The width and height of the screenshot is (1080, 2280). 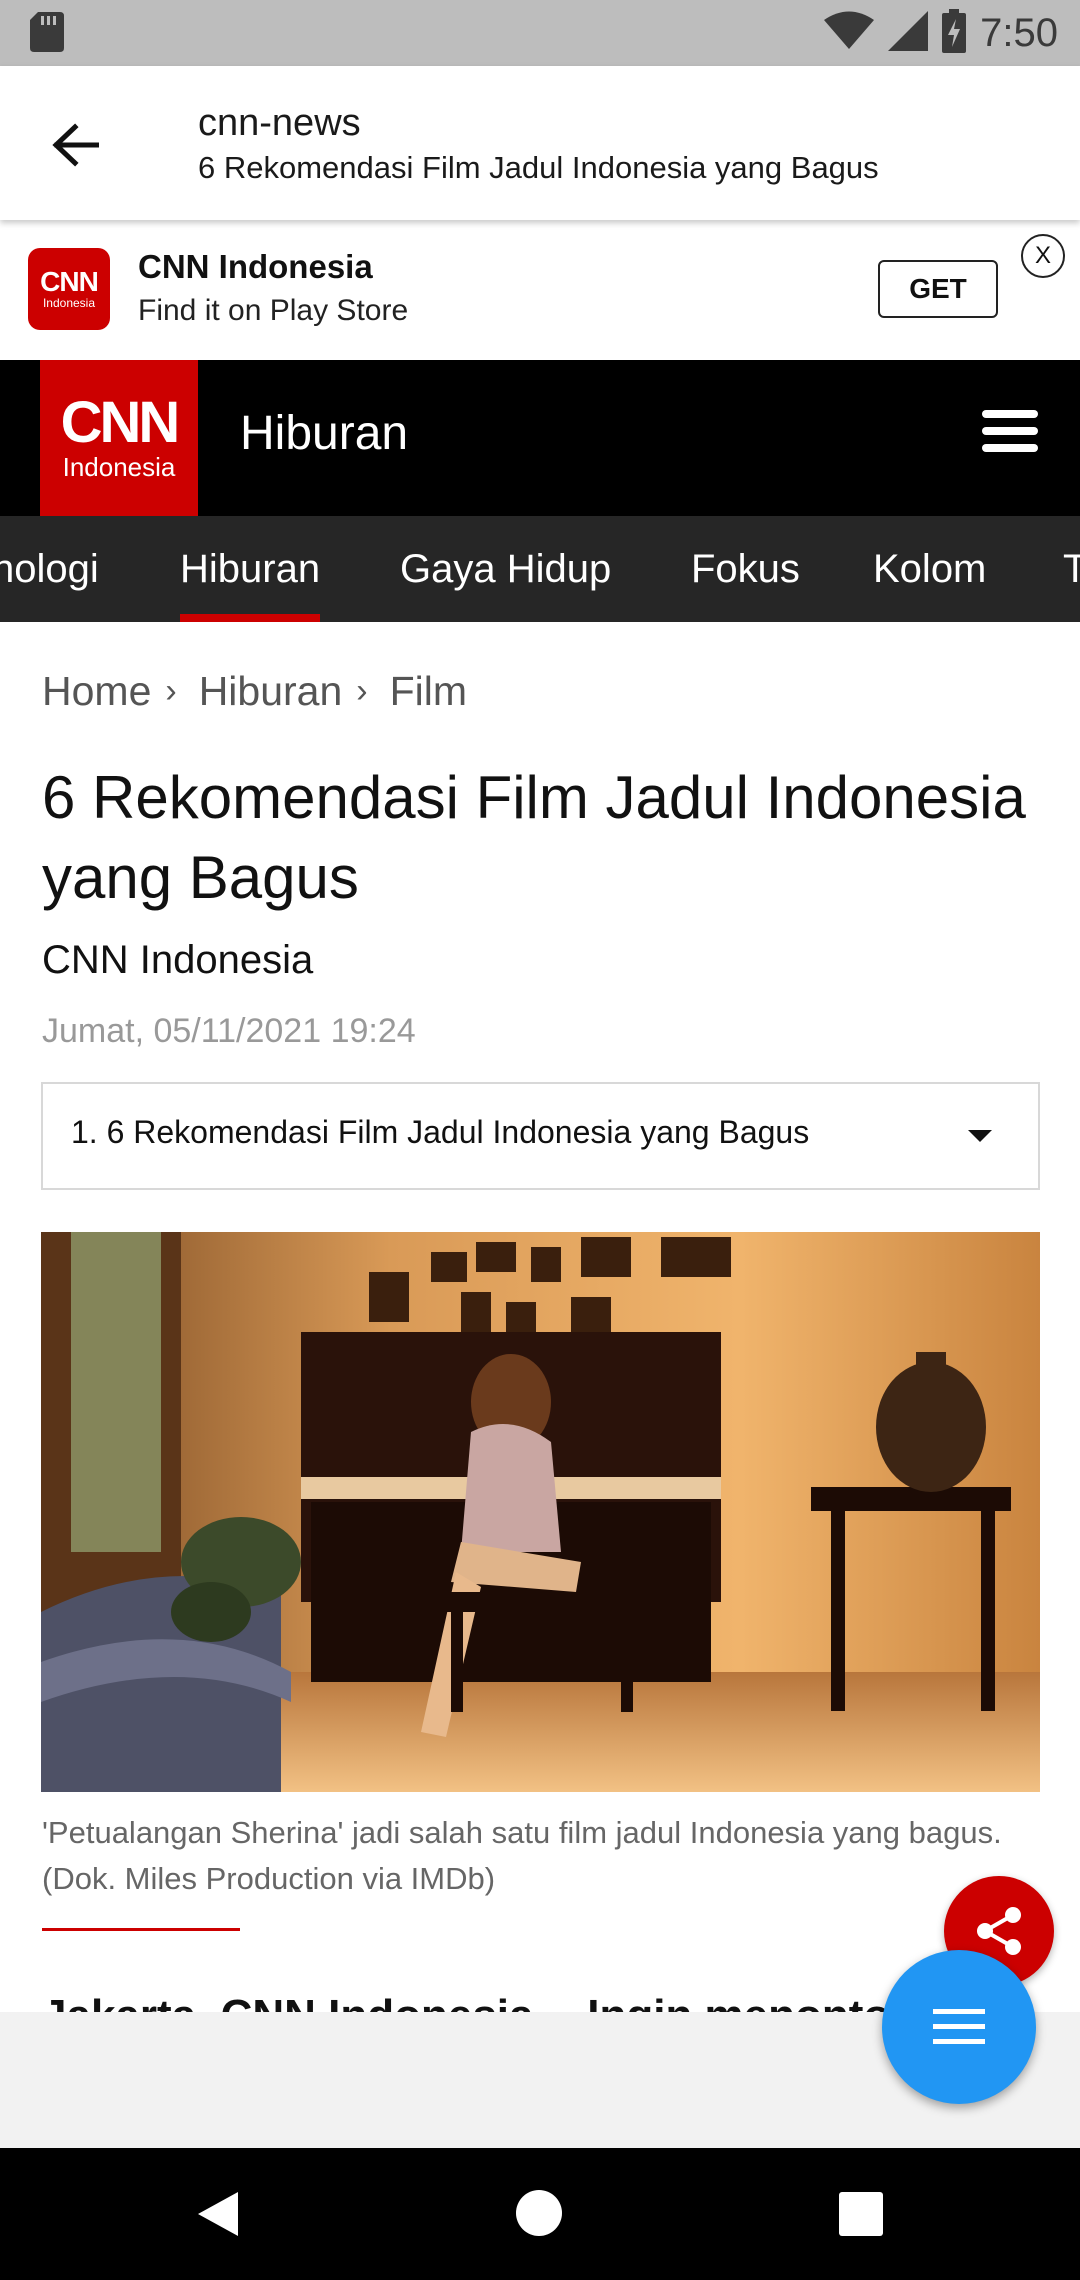 I want to click on cell-signal-icon, so click(x=908, y=33).